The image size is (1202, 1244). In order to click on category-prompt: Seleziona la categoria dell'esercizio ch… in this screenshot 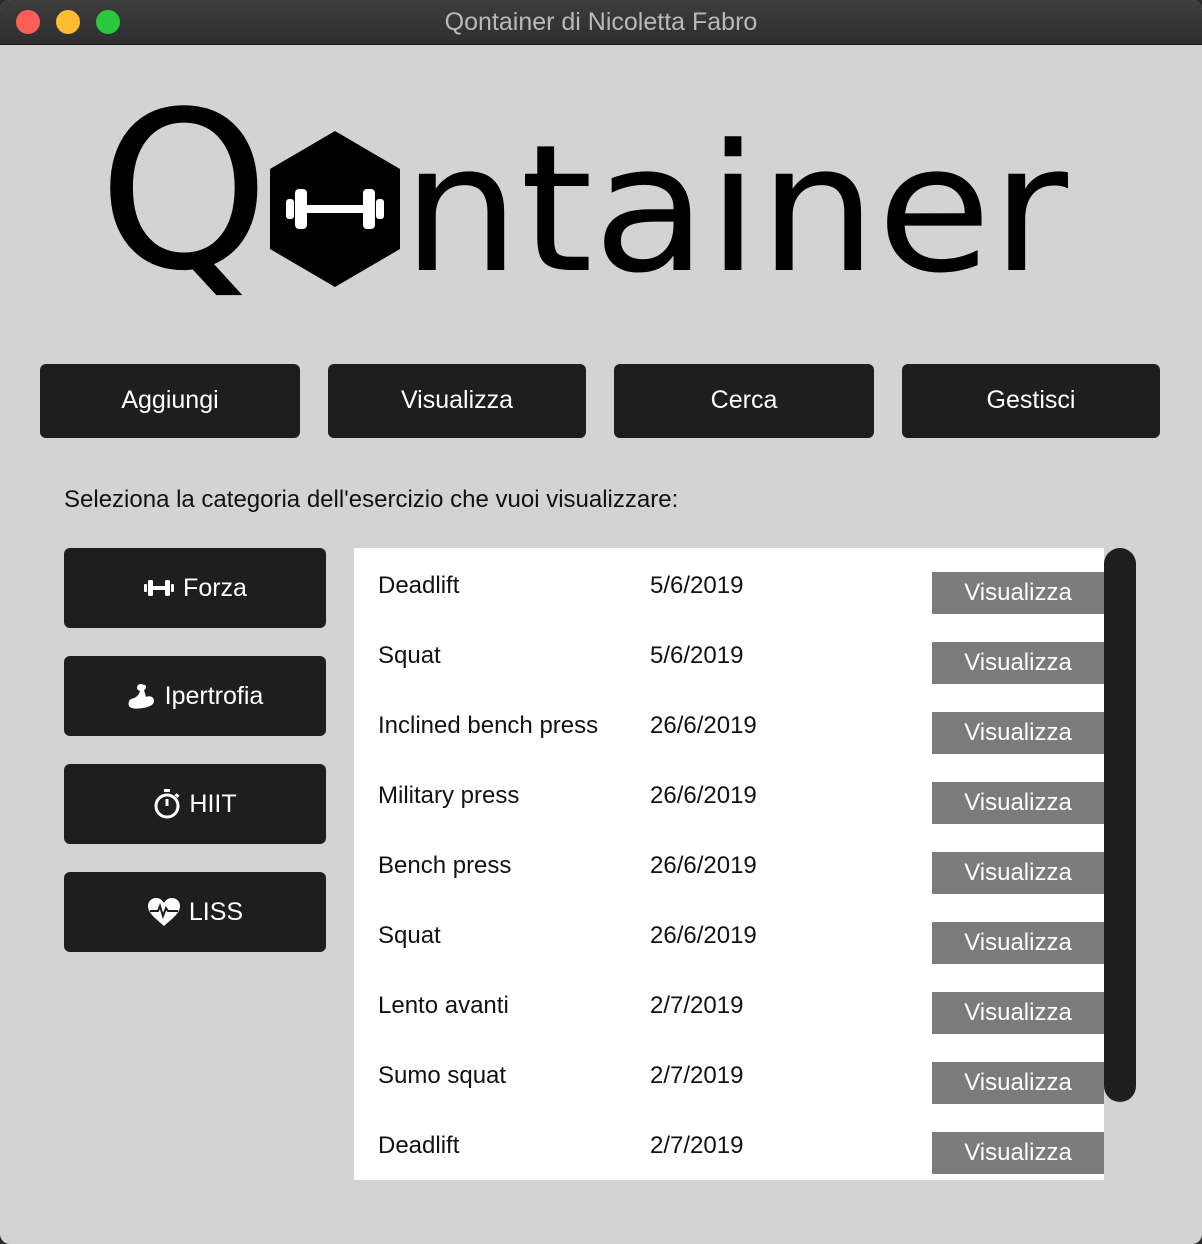, I will do `click(371, 499)`.